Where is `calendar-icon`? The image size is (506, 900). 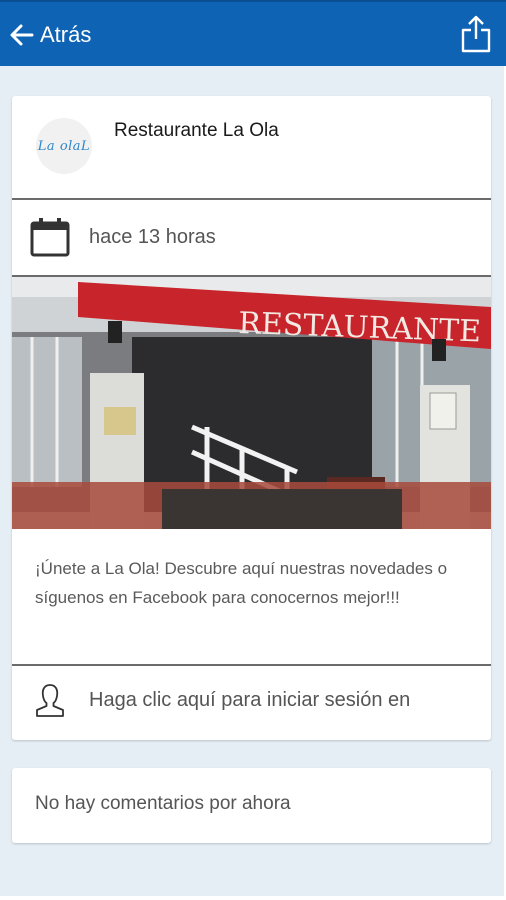
calendar-icon is located at coordinates (50, 237).